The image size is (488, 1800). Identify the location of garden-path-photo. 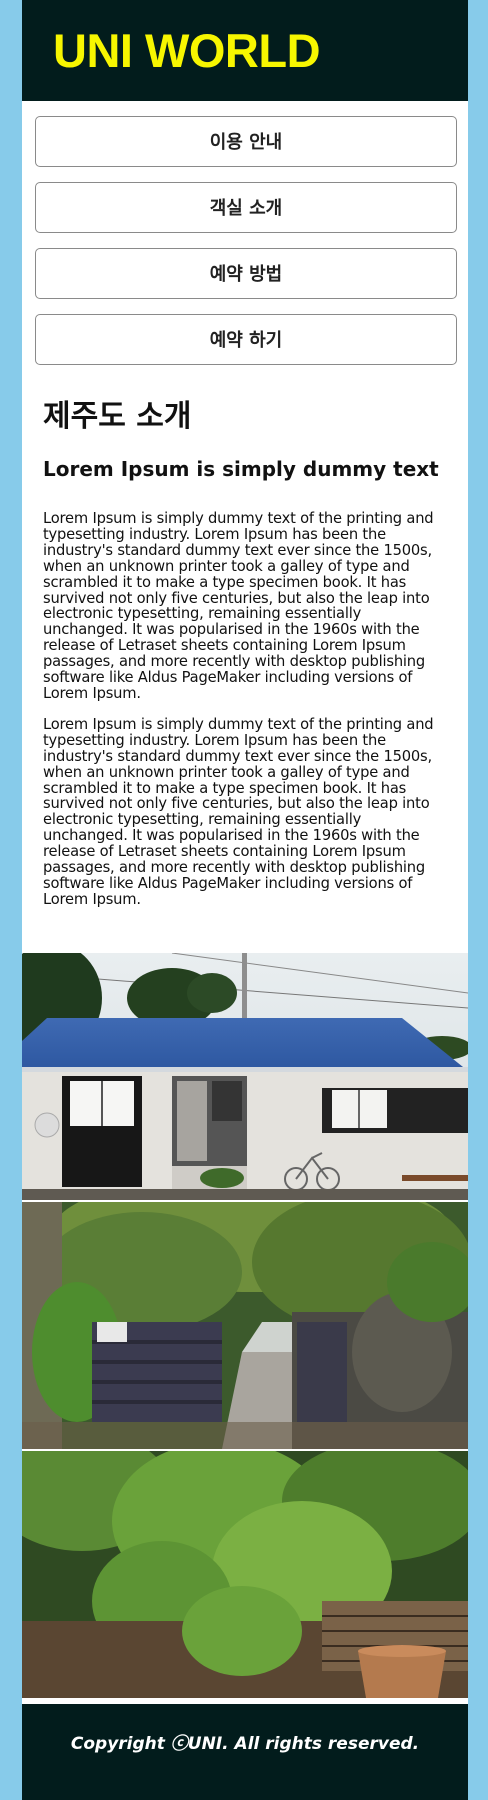
(245, 1324).